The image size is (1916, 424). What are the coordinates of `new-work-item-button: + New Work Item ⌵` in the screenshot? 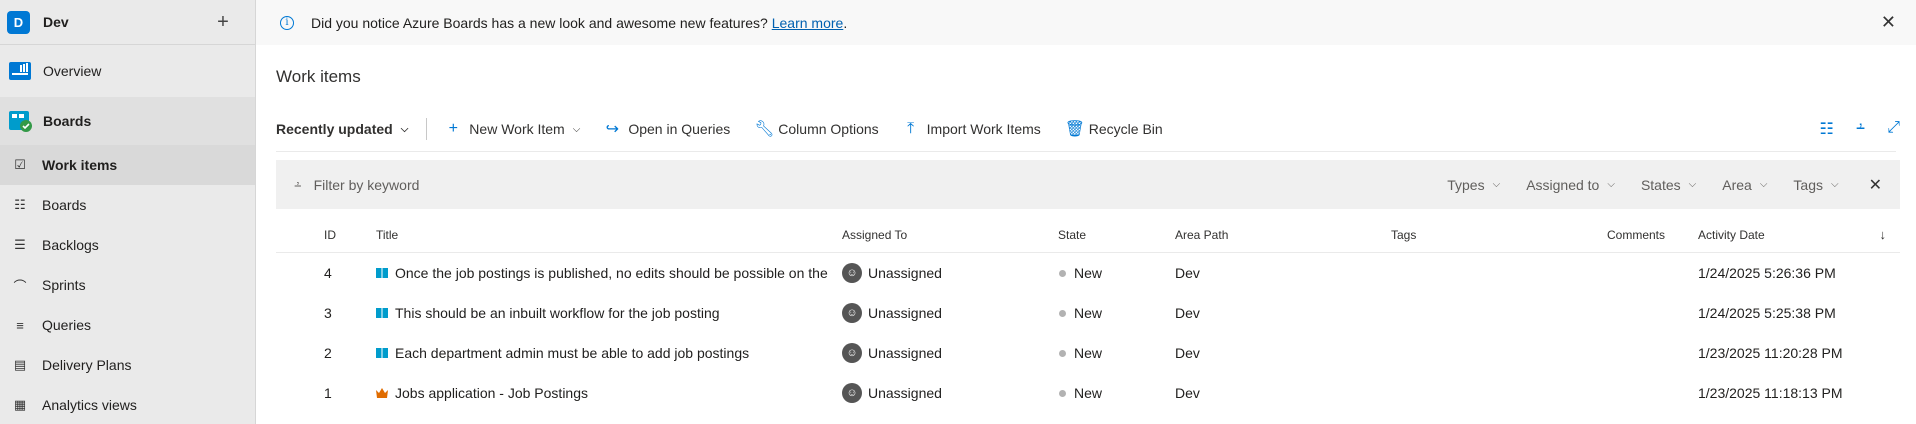 It's located at (513, 129).